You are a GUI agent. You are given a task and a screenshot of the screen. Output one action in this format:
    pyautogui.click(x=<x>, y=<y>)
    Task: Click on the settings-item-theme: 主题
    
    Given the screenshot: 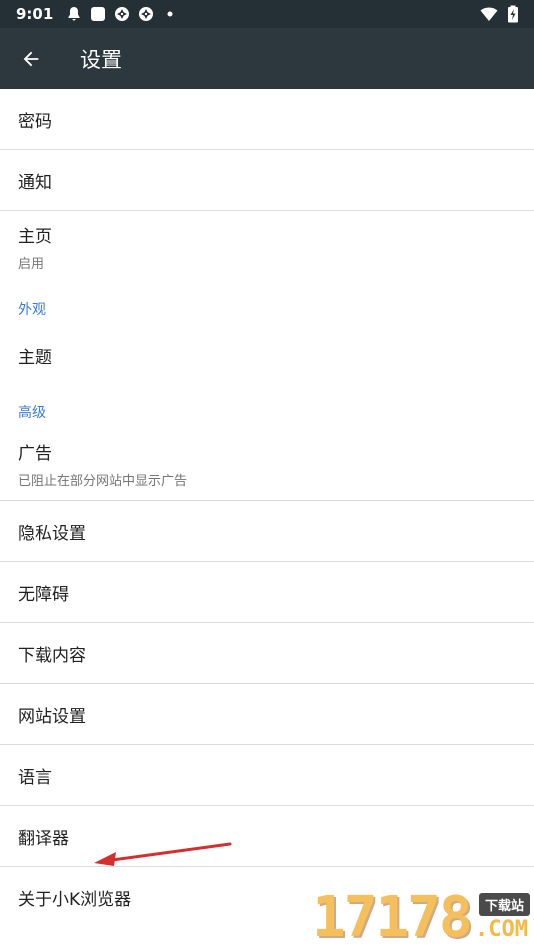 What is the action you would take?
    pyautogui.click(x=267, y=355)
    